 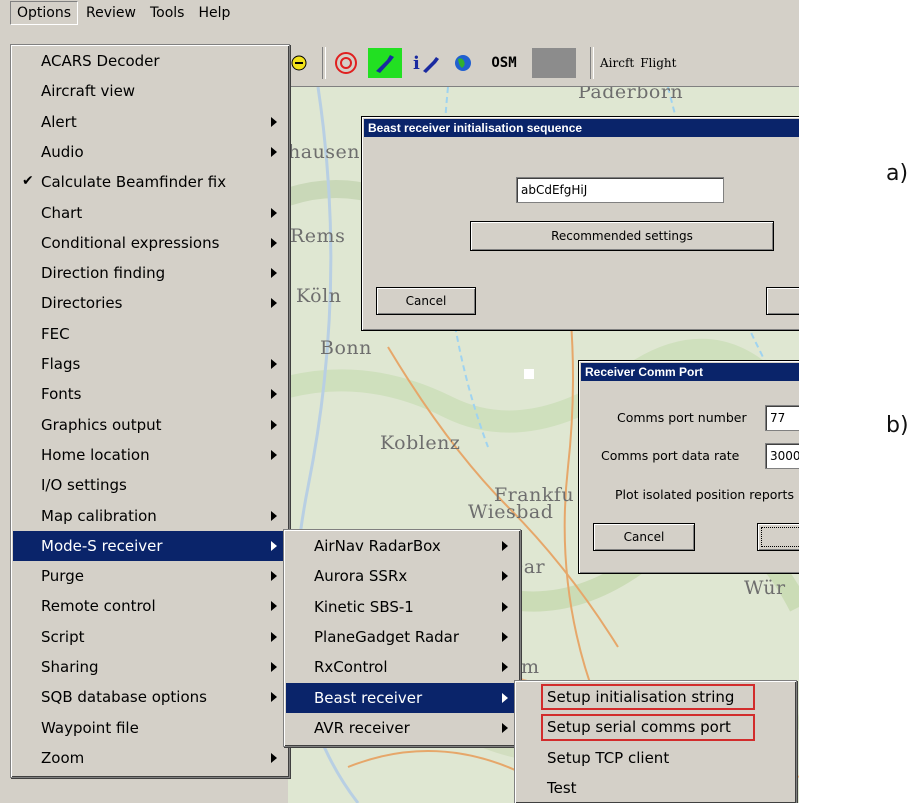 I want to click on menu-item-remote-control: Remote control, so click(x=150, y=606).